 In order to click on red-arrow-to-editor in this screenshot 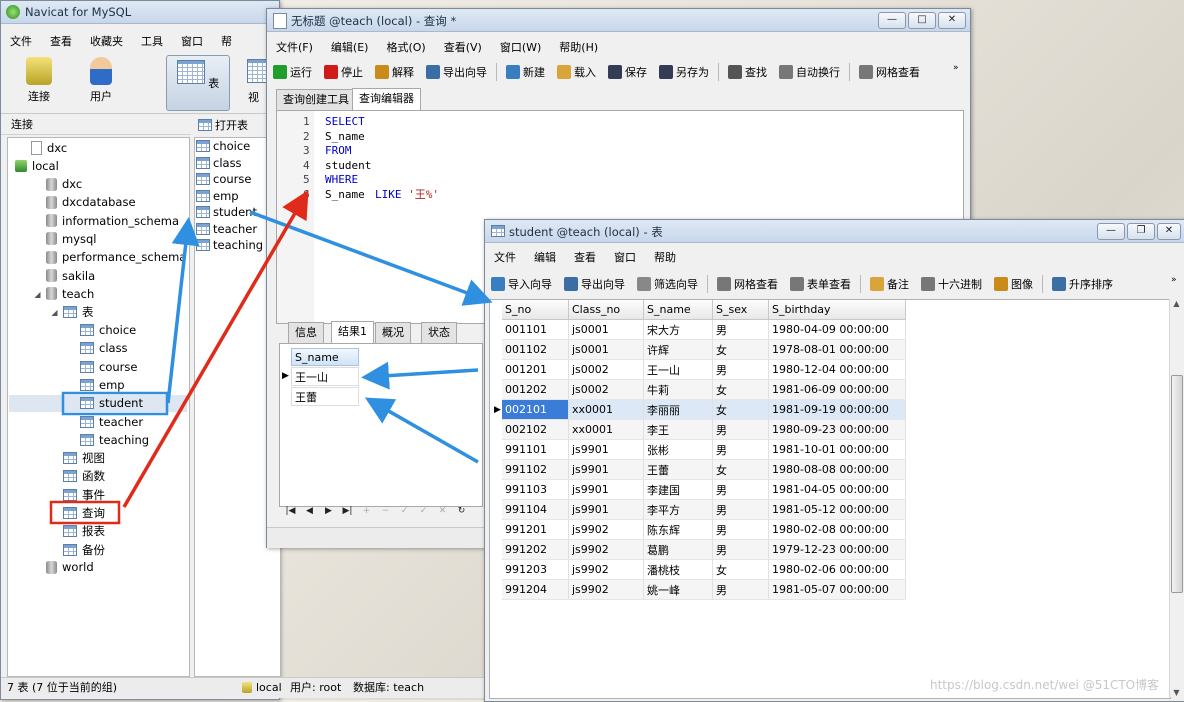, I will do `click(215, 348)`.